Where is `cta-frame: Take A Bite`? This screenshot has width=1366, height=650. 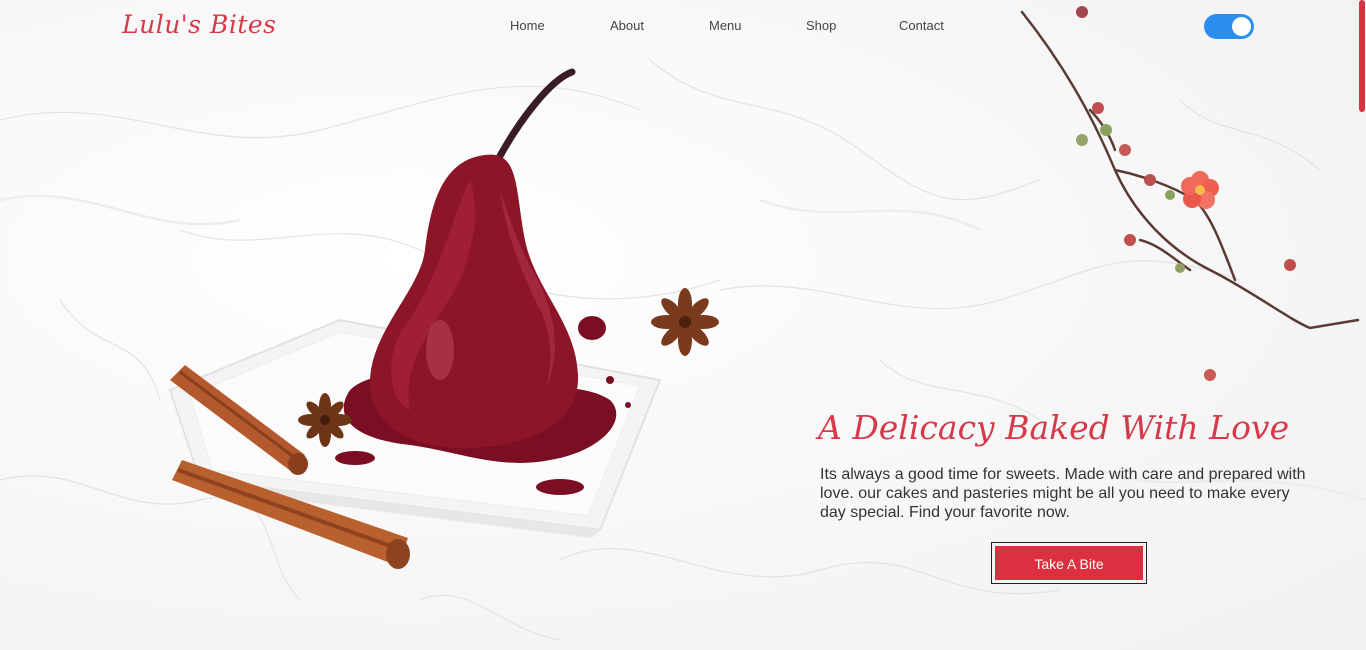
cta-frame: Take A Bite is located at coordinates (1069, 563).